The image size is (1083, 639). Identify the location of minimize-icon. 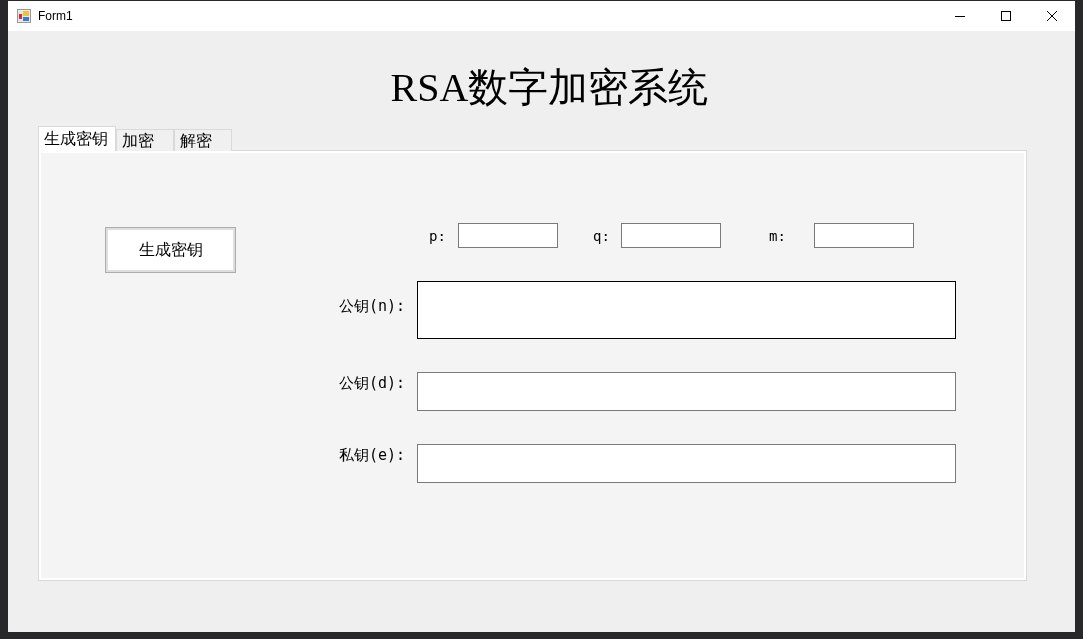
(960, 16).